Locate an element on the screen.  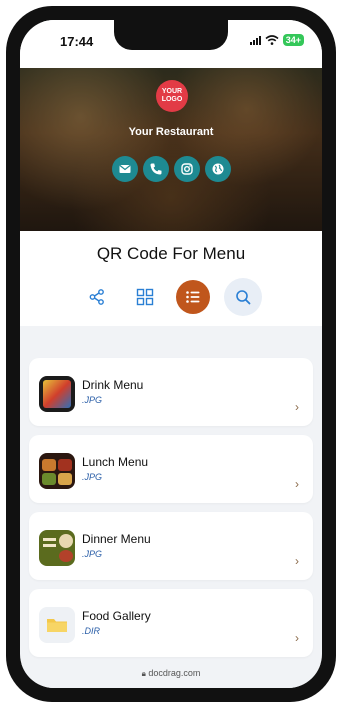
instagram-icon is located at coordinates (186, 169).